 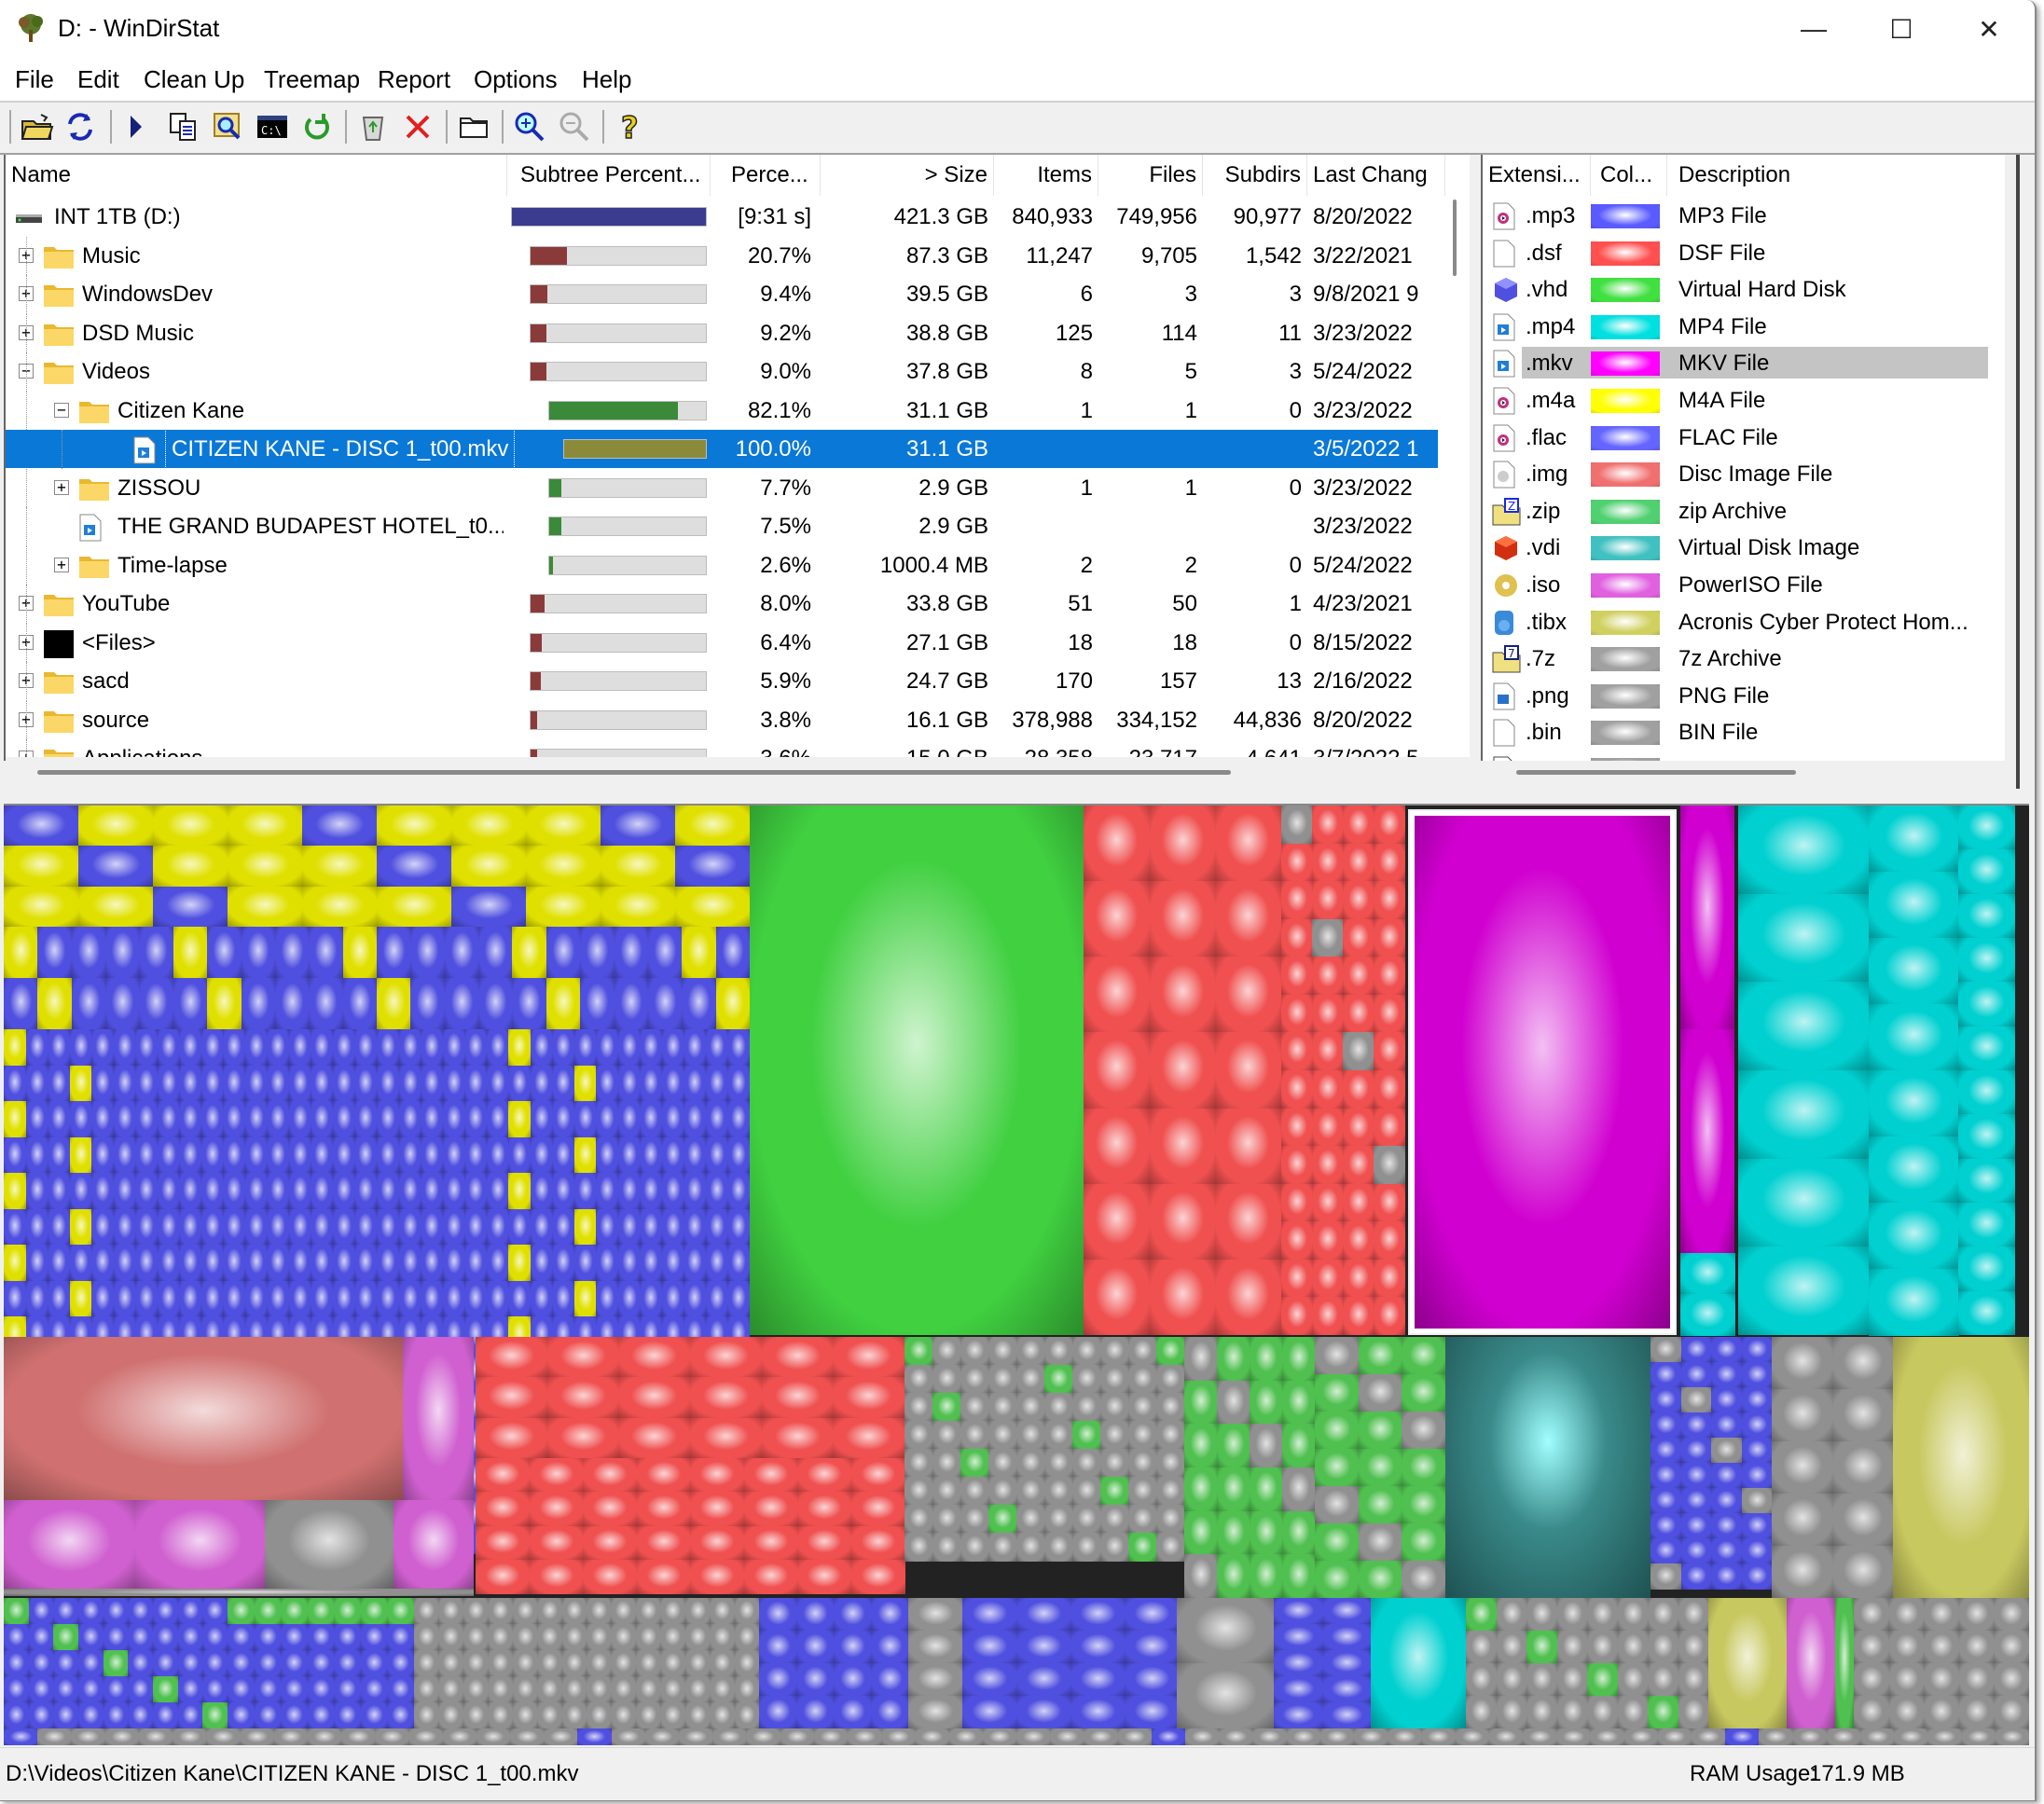 What do you see at coordinates (1734, 289) in the screenshot?
I see `extension-row: .vhd Virtual Hard Disk` at bounding box center [1734, 289].